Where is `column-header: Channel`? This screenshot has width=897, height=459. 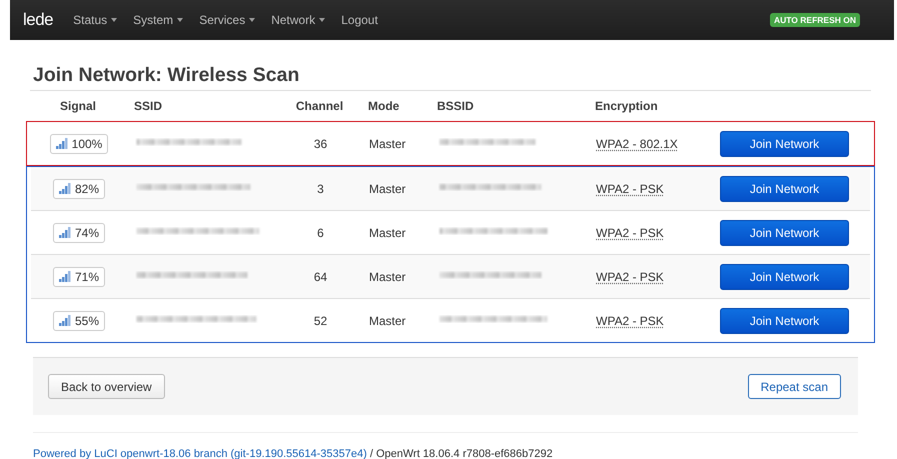
column-header: Channel is located at coordinates (319, 105).